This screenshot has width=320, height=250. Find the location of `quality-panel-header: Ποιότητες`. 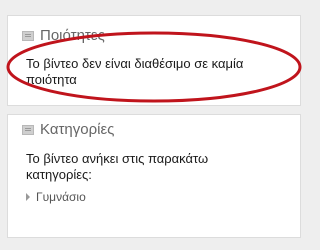

quality-panel-header: Ποιότητες is located at coordinates (63, 36).